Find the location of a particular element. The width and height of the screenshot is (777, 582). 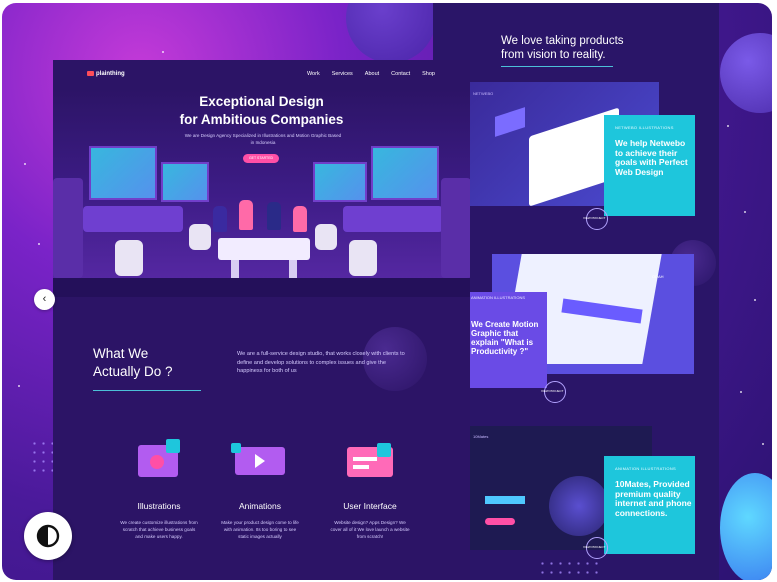

nav-link-shop: Shop is located at coordinates (428, 74).